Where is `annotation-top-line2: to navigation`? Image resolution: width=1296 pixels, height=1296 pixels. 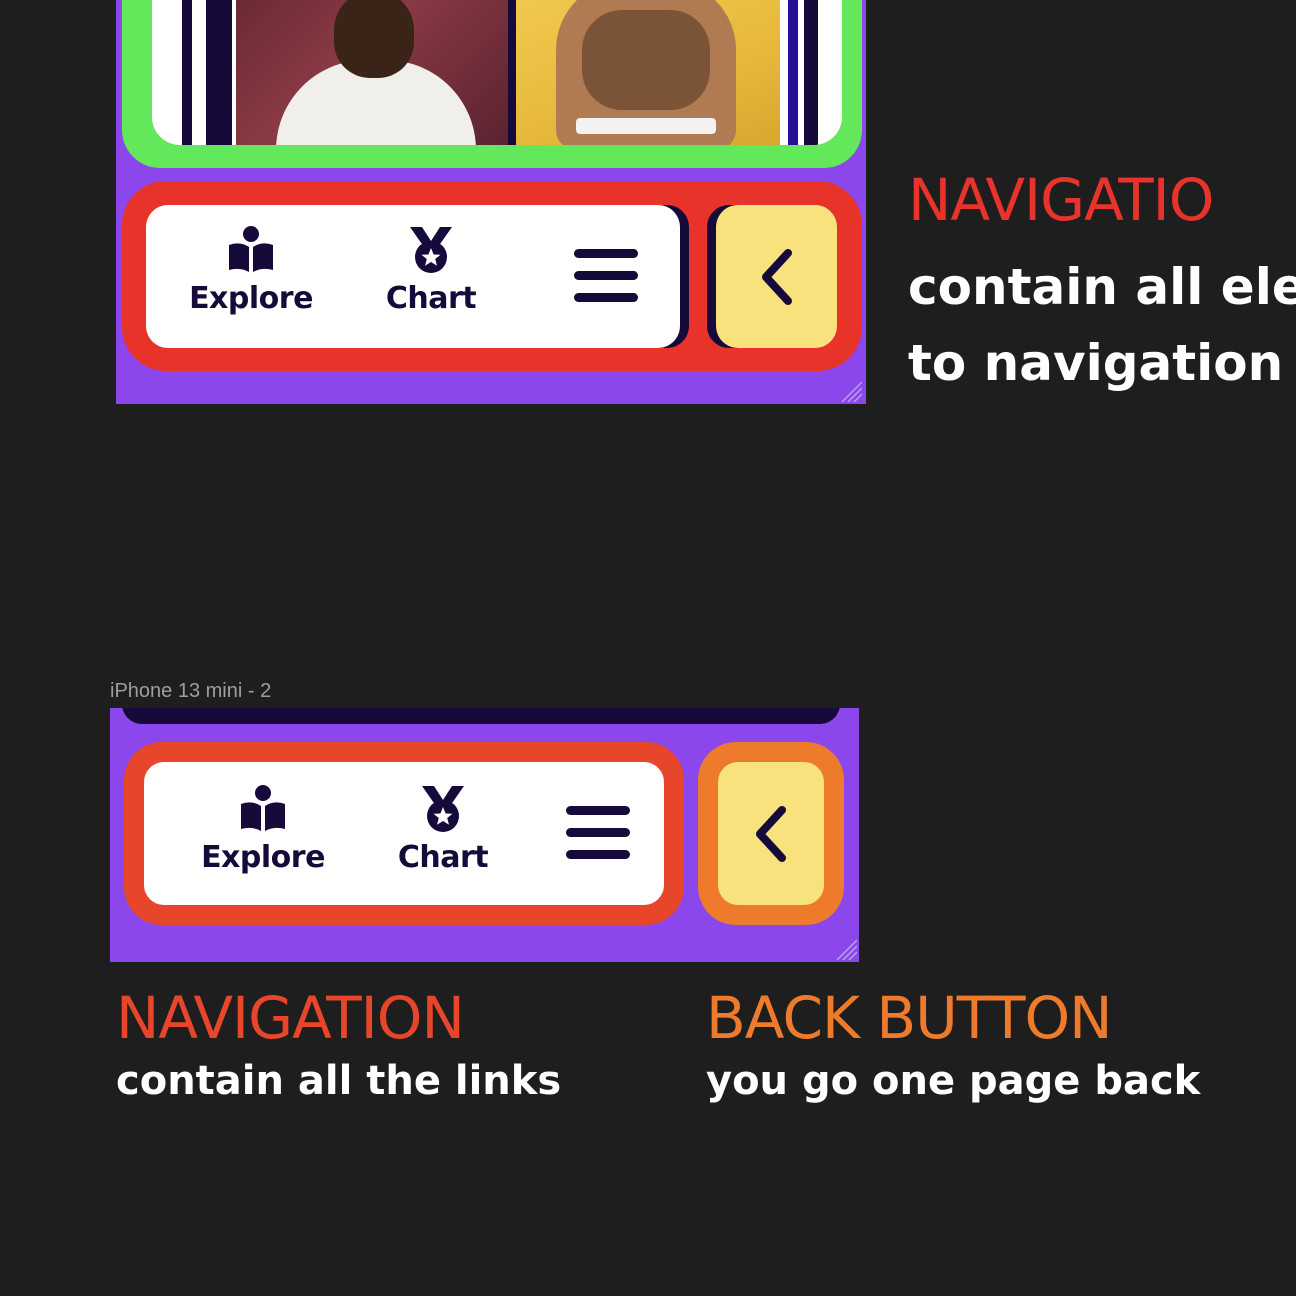
annotation-top-line2: to navigation is located at coordinates (1096, 363).